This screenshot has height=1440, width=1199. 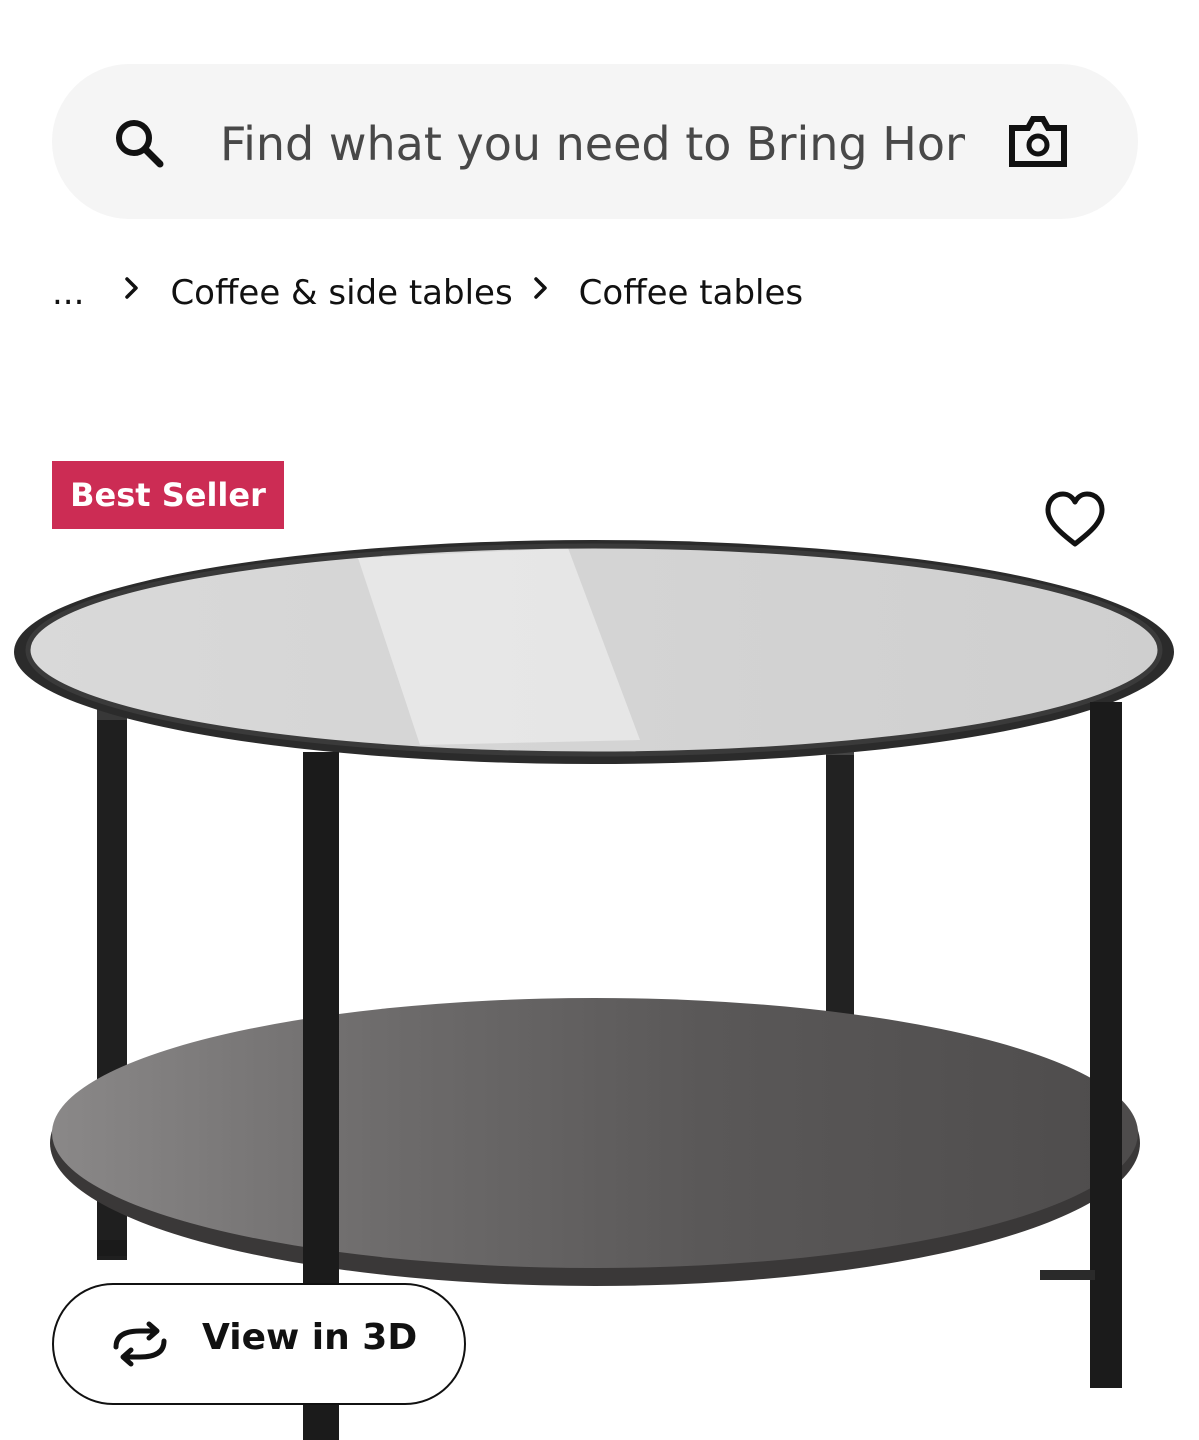 I want to click on breadcrumb: ... Coffee & side tables Coffee tables, so click(x=427, y=293).